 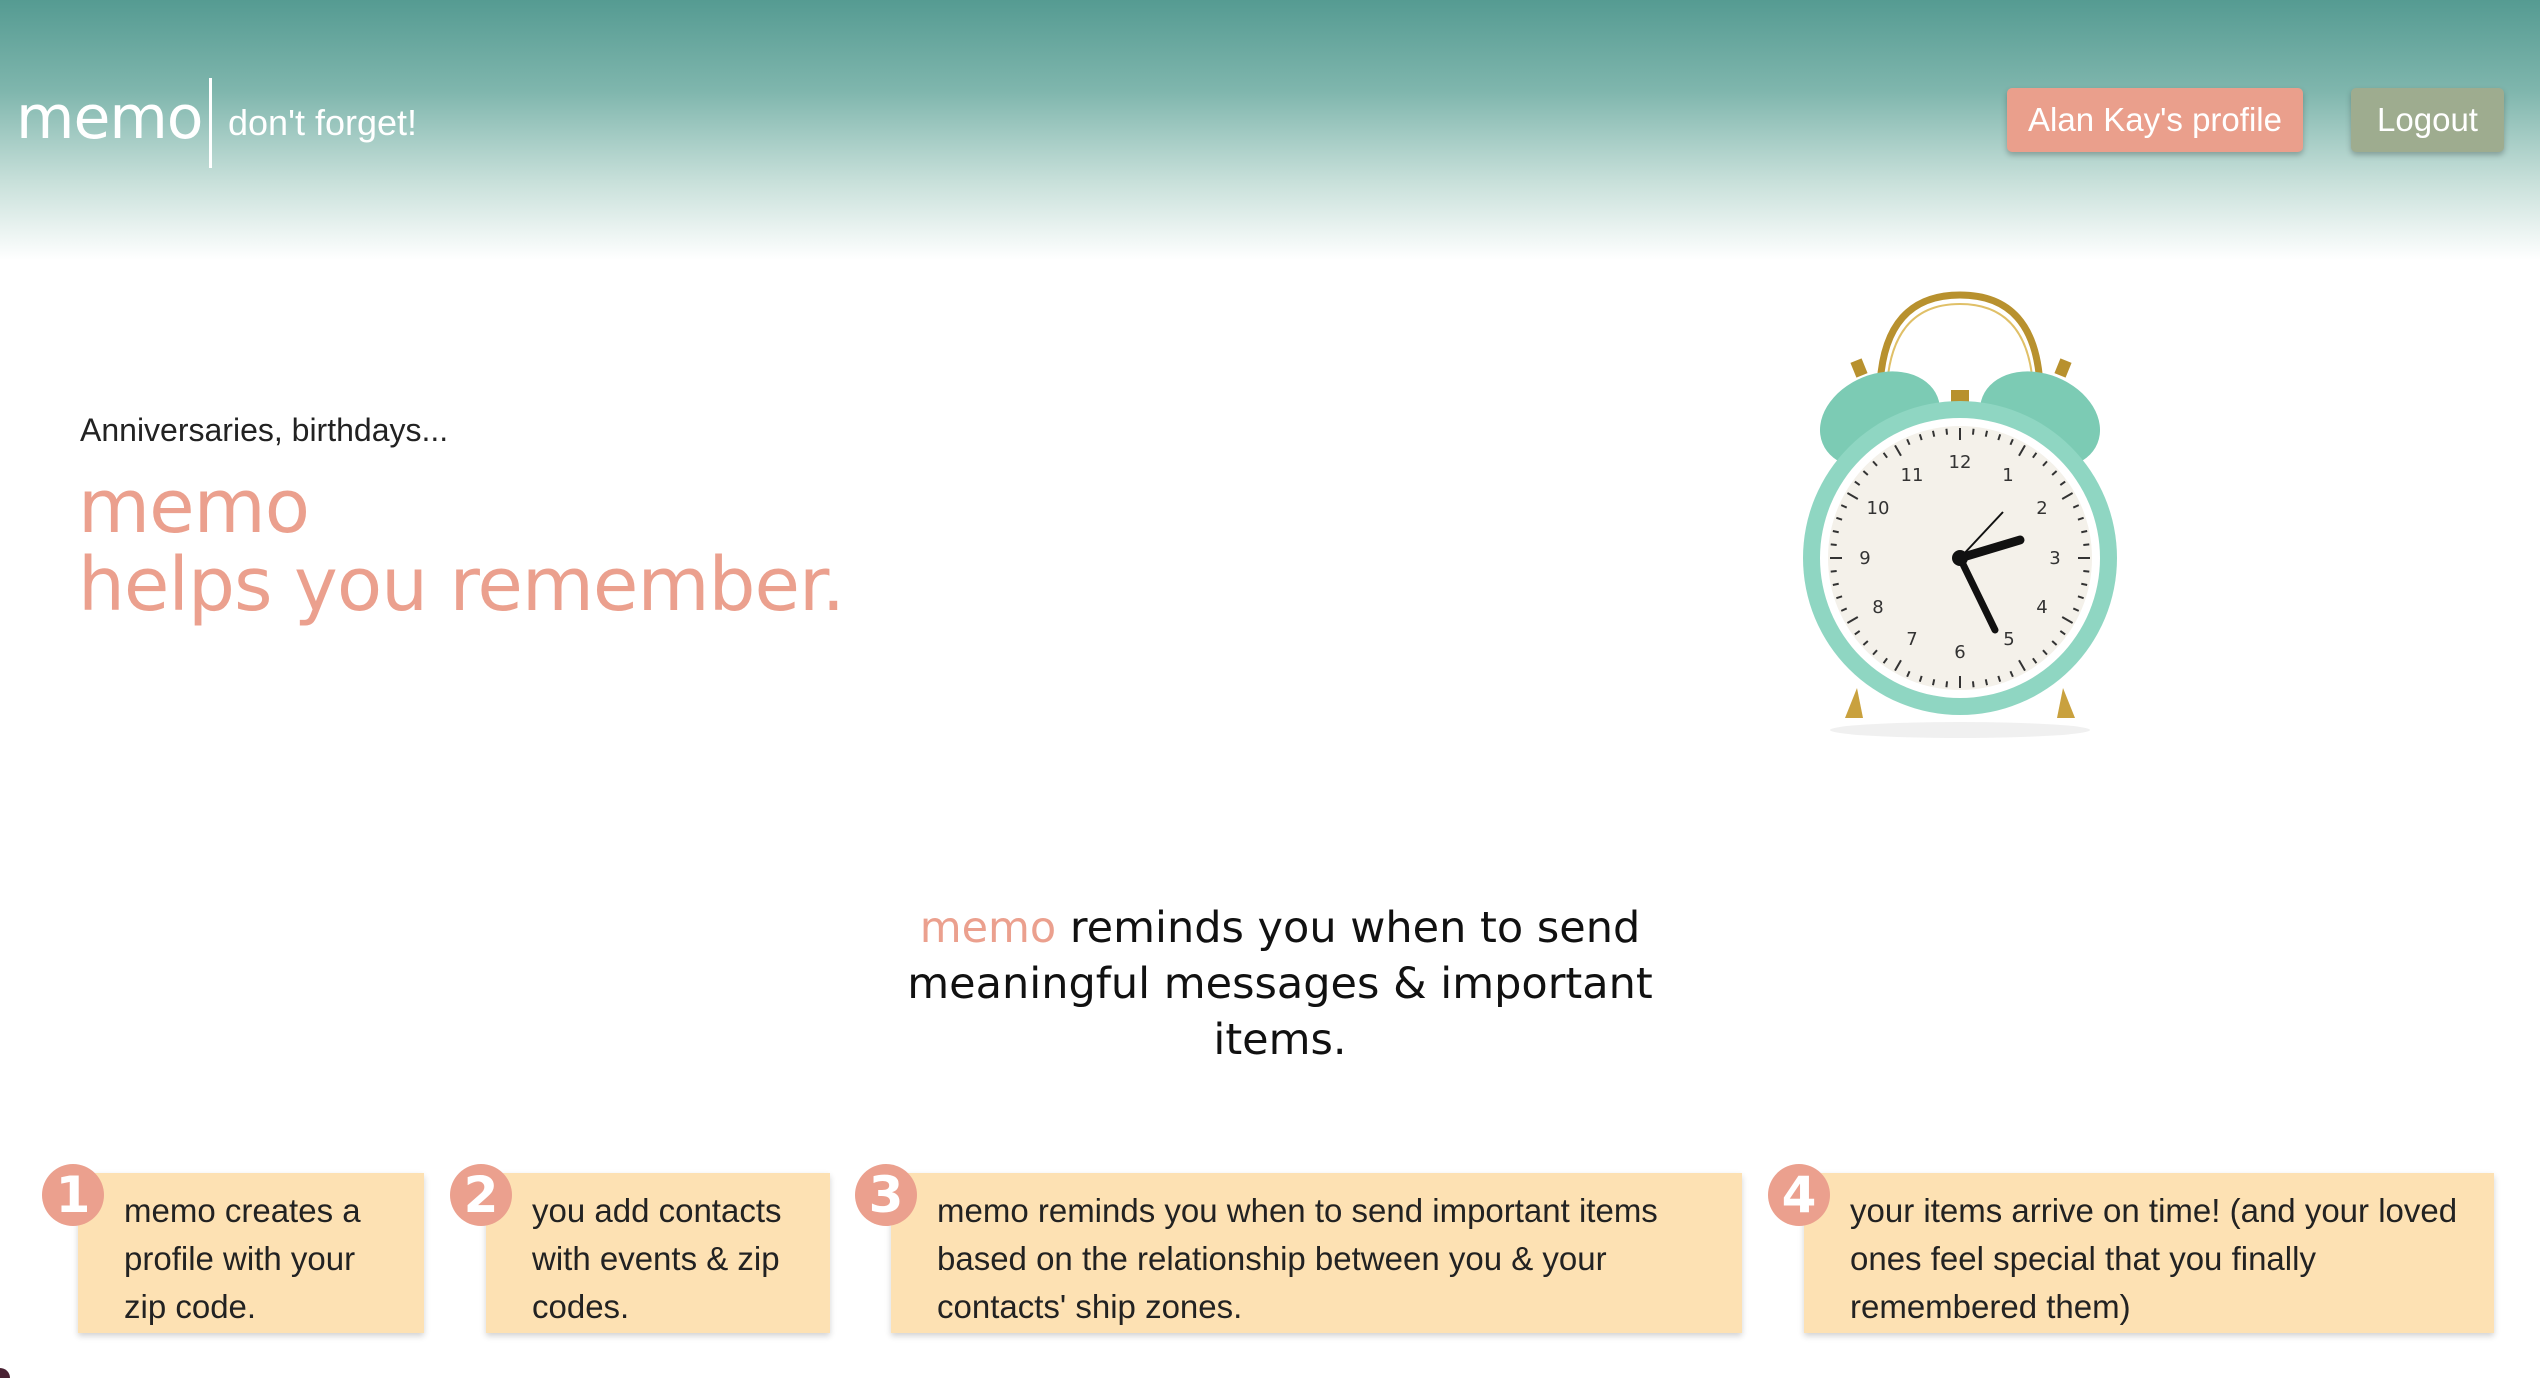 What do you see at coordinates (73, 1195) in the screenshot?
I see `step-number-1: 1` at bounding box center [73, 1195].